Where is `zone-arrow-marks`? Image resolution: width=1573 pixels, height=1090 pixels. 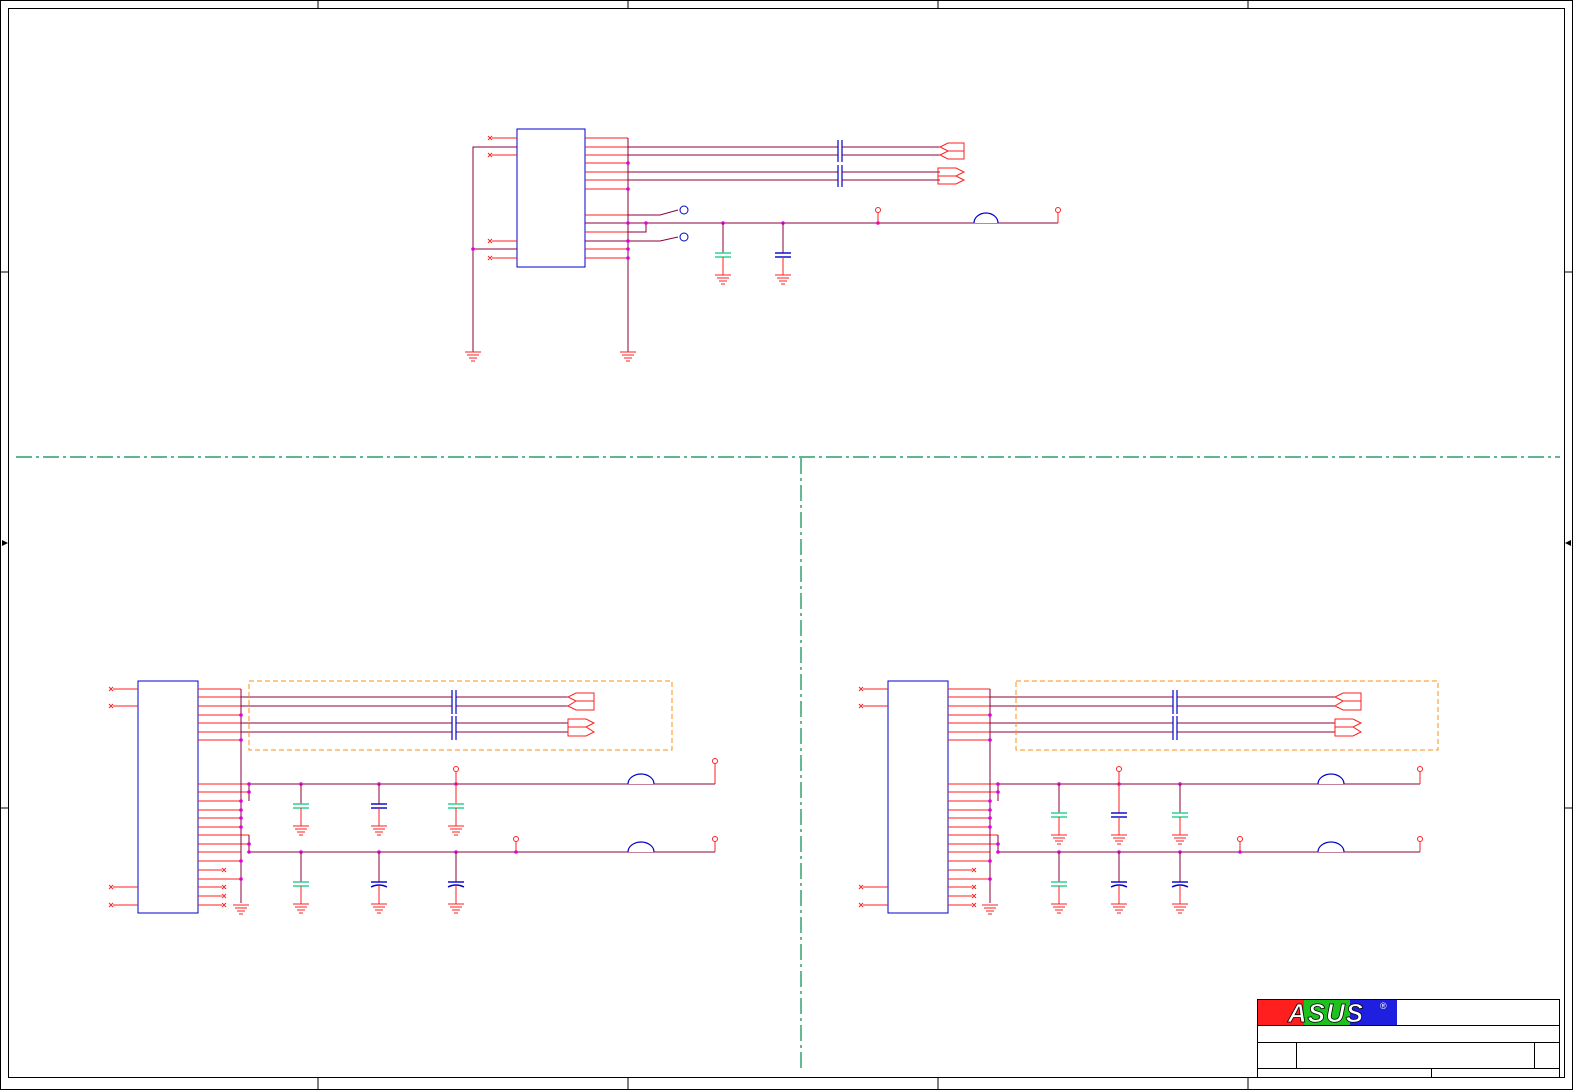
zone-arrow-marks is located at coordinates (786, 543).